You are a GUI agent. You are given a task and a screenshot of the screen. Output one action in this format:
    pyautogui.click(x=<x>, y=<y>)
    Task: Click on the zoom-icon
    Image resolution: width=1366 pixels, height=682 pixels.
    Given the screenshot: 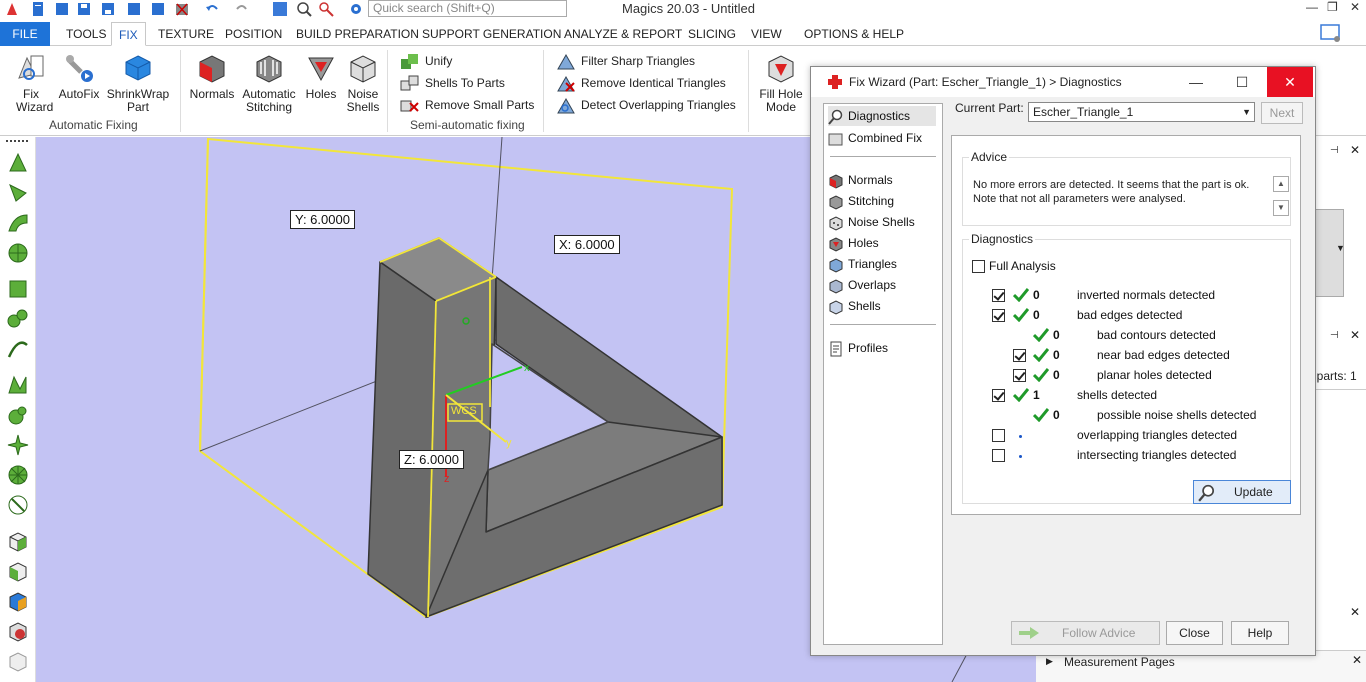 What is the action you would take?
    pyautogui.click(x=304, y=9)
    